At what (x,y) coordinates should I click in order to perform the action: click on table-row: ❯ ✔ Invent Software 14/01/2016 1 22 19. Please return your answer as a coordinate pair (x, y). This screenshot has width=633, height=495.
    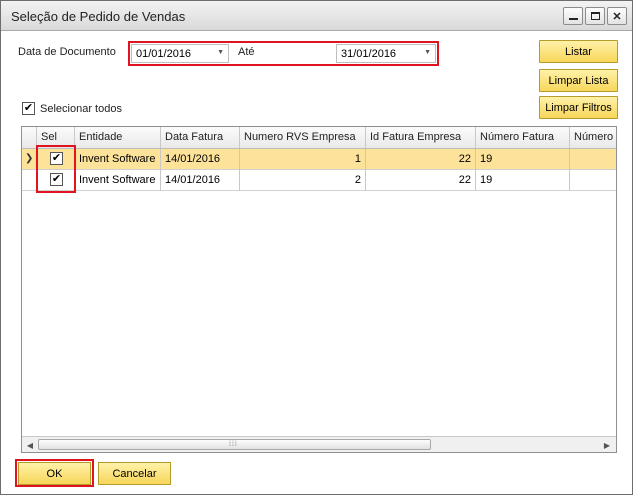
    Looking at the image, I should click on (319, 159).